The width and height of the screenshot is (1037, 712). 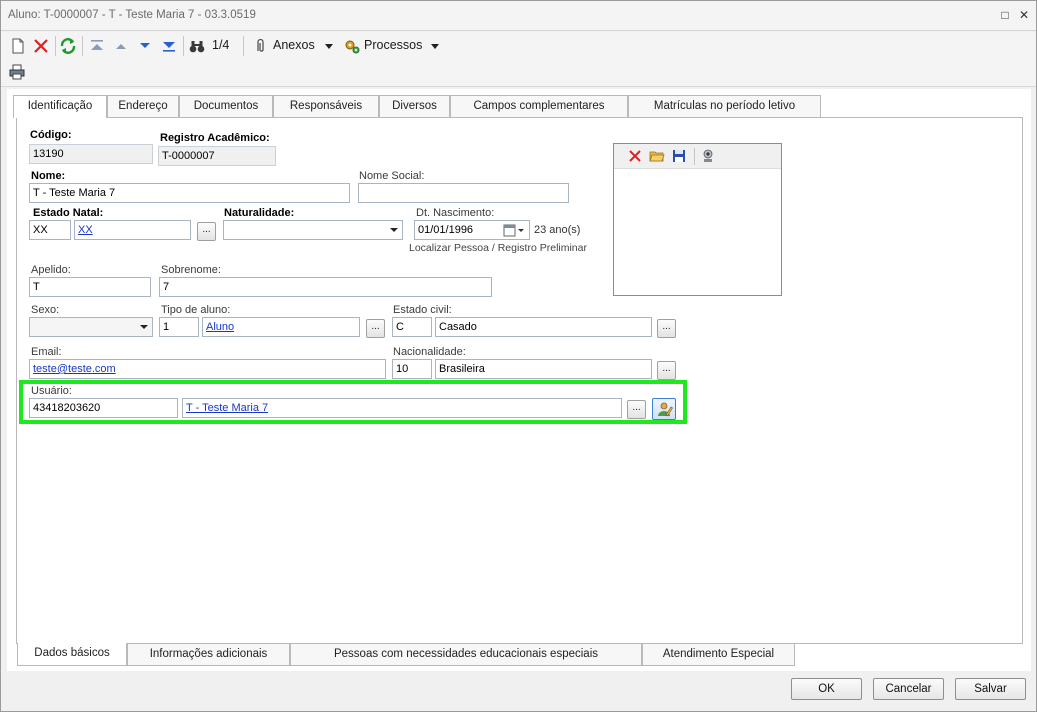 I want to click on new-document-icon, so click(x=18, y=46).